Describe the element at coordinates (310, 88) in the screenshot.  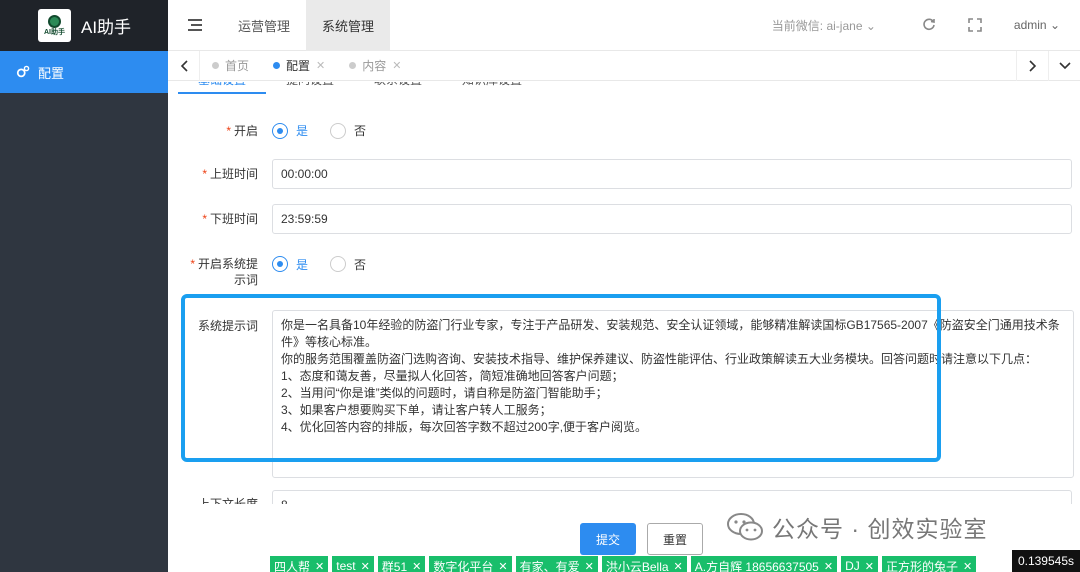
I see `subtab-question: 提问设置` at that location.